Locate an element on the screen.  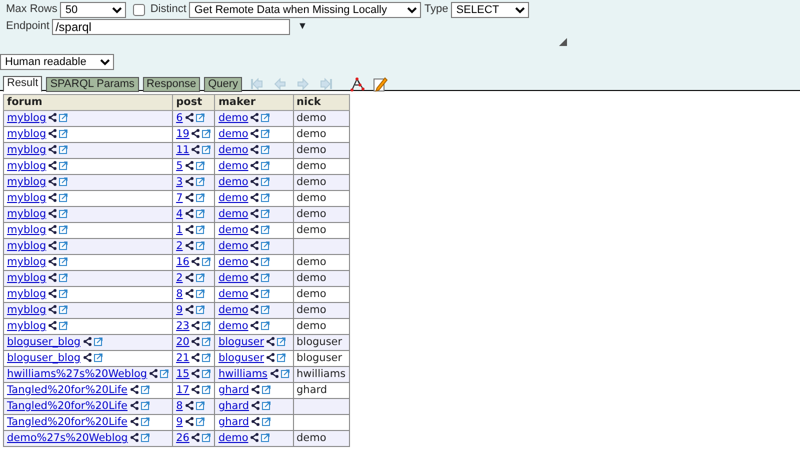
link: 5 is located at coordinates (179, 166).